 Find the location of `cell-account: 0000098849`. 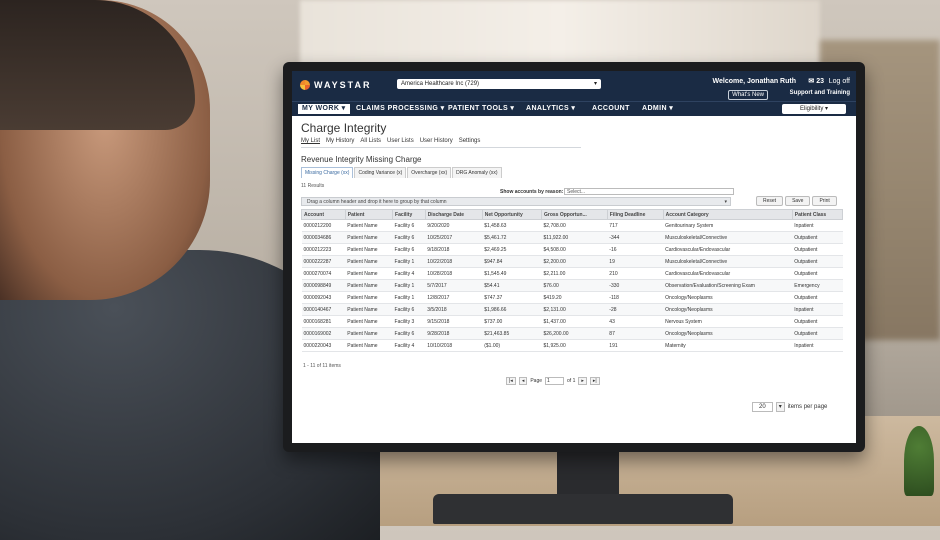

cell-account: 0000098849 is located at coordinates (323, 285).